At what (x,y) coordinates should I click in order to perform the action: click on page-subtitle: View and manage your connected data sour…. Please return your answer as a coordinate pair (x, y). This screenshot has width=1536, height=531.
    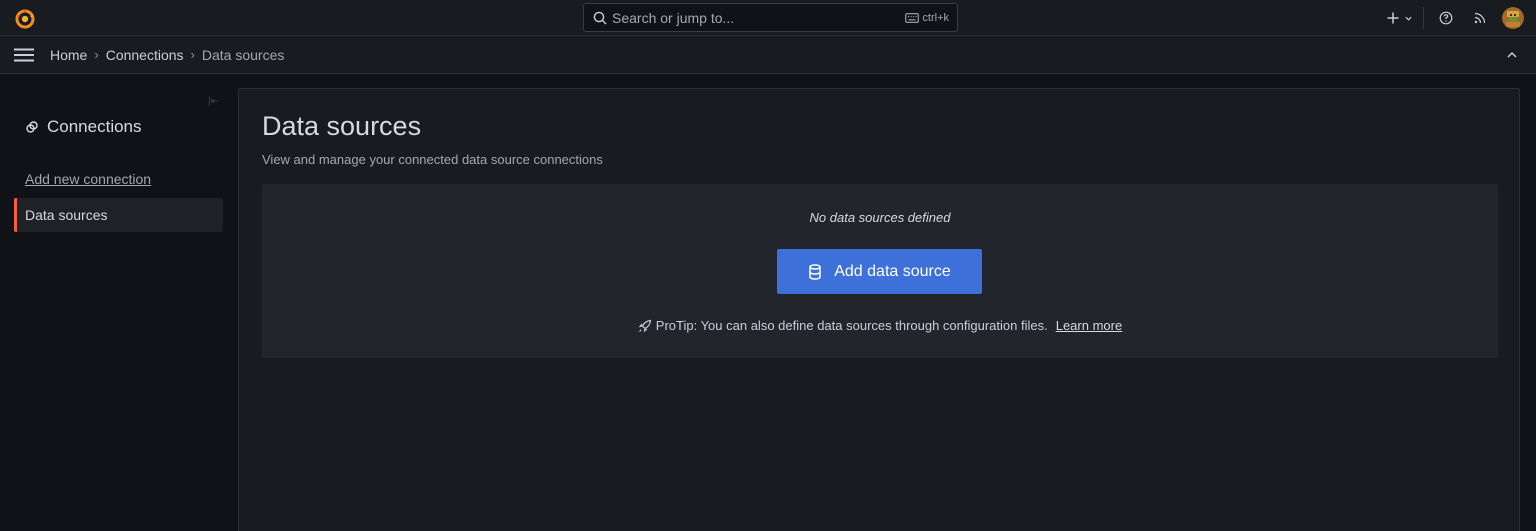
    Looking at the image, I should click on (432, 159).